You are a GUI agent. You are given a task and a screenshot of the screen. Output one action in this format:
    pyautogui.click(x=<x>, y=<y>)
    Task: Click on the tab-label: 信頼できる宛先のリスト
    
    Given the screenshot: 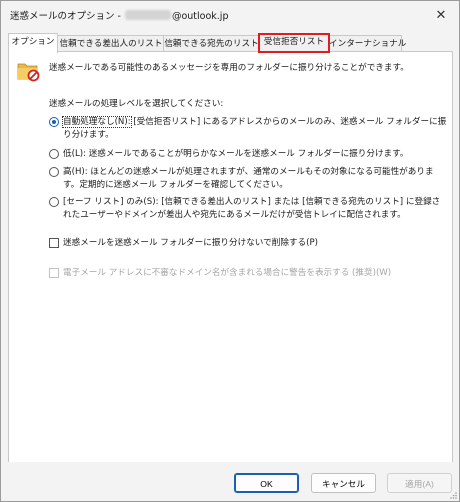 What is the action you would take?
    pyautogui.click(x=211, y=44)
    